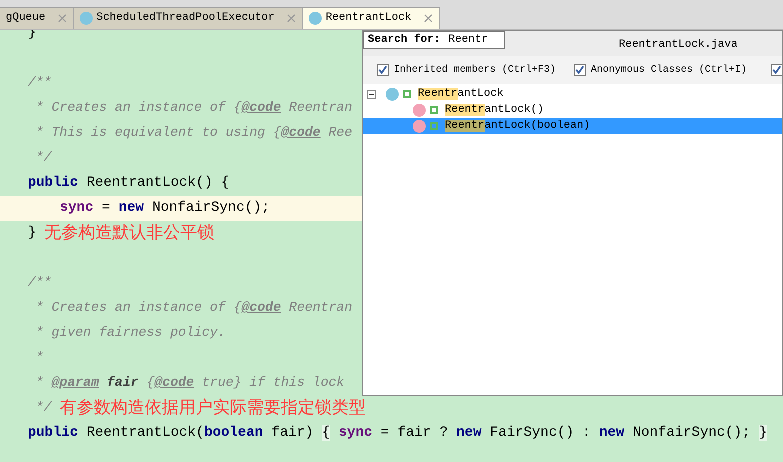  I want to click on class-icon, so click(392, 94).